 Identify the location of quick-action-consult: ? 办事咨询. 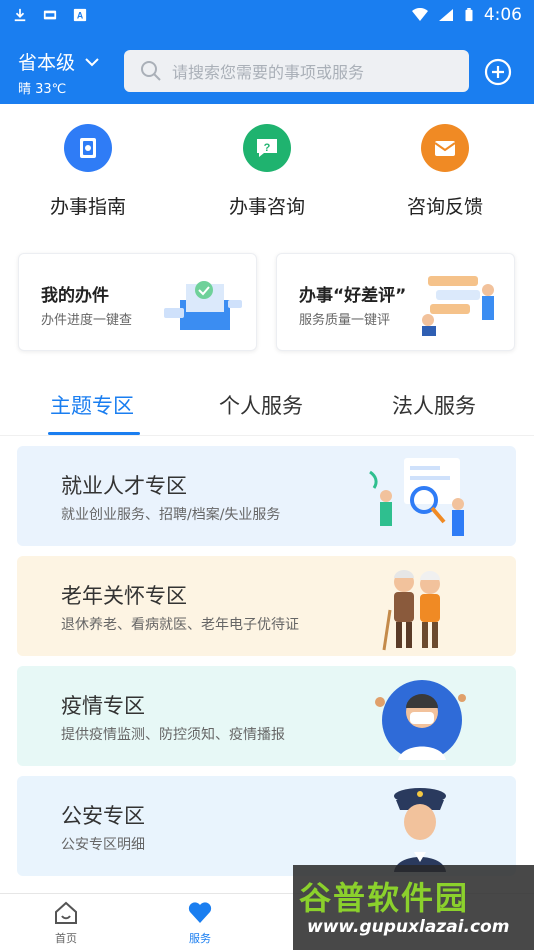
(267, 169).